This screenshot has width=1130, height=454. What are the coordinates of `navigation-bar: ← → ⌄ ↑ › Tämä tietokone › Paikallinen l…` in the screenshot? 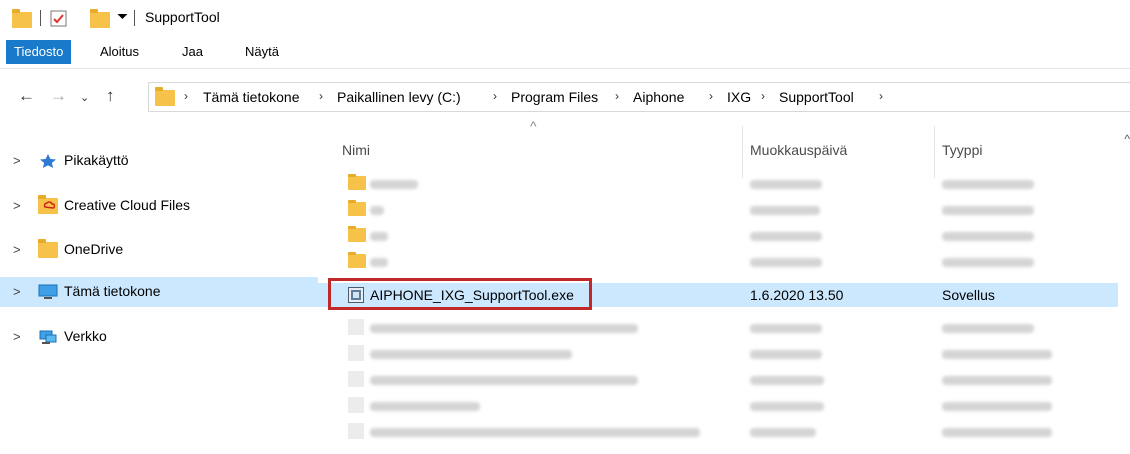 It's located at (565, 97).